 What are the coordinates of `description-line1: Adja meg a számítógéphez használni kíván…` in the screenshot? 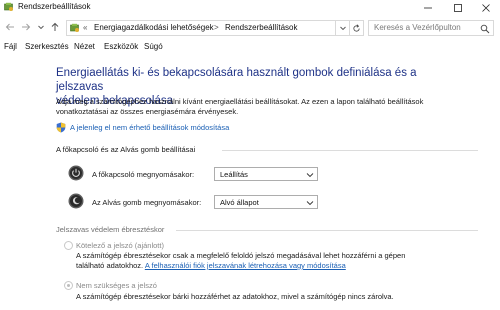 It's located at (240, 101).